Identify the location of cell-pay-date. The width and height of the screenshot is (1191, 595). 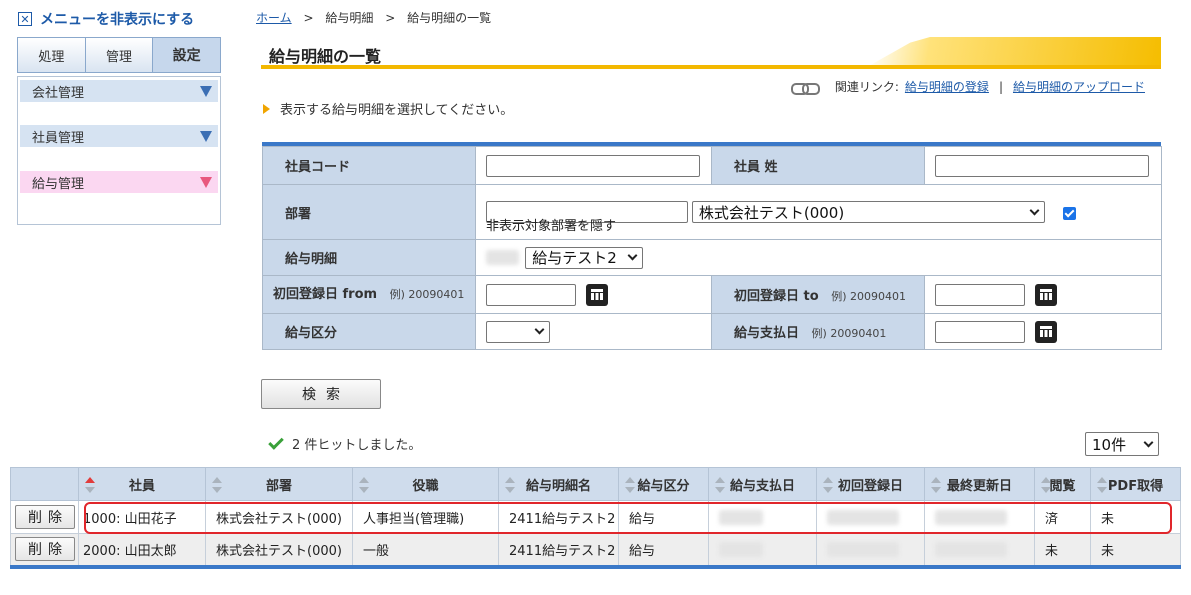
(762, 517).